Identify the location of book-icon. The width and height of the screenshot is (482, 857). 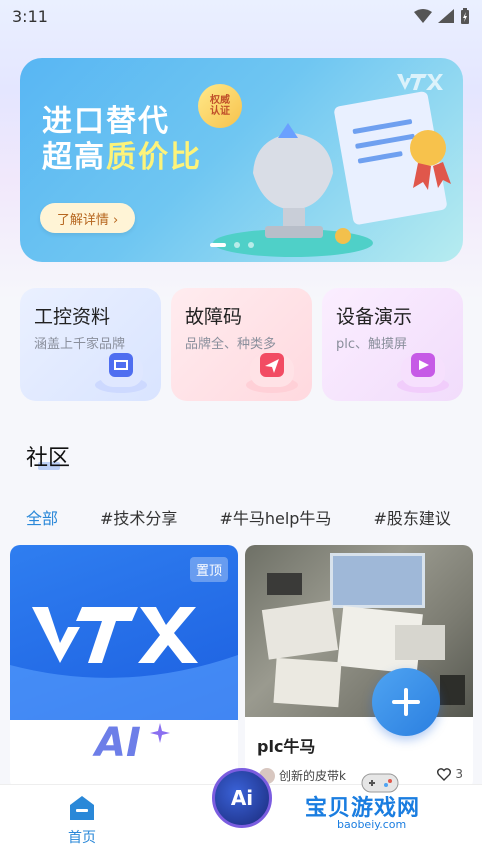
(121, 373).